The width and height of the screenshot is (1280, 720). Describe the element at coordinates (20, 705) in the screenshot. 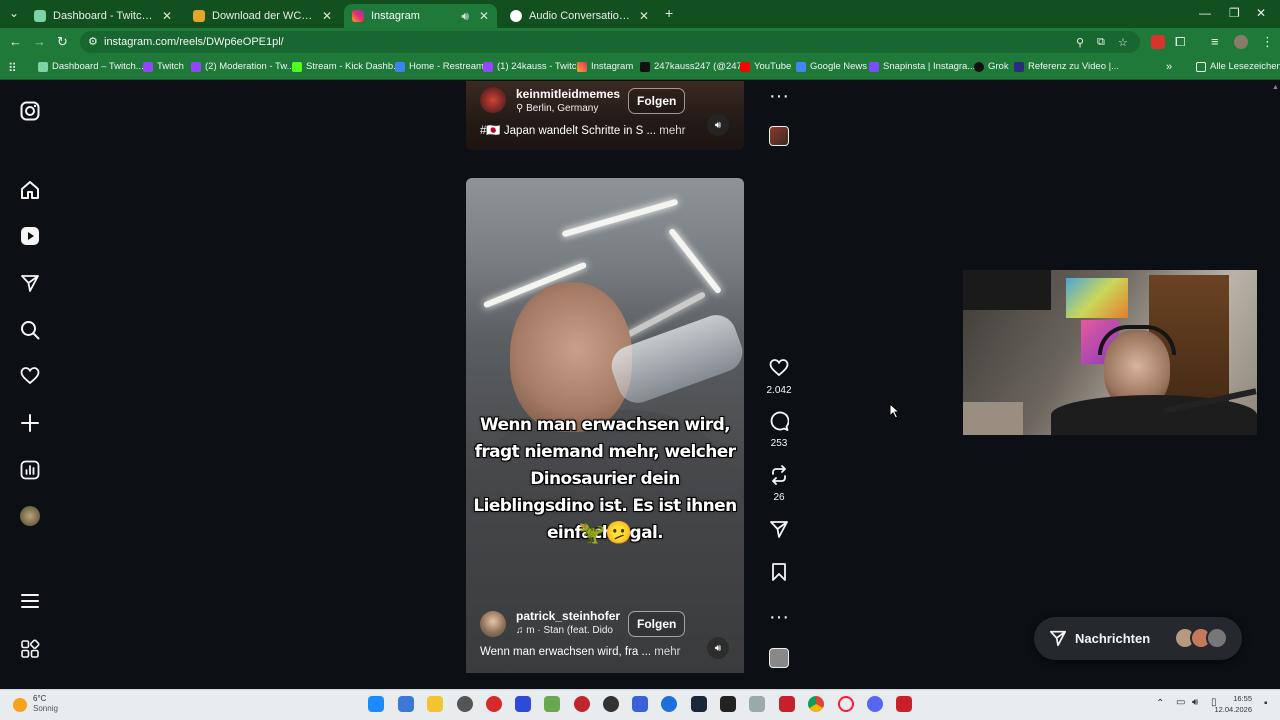

I see `weather-sun-icon` at that location.